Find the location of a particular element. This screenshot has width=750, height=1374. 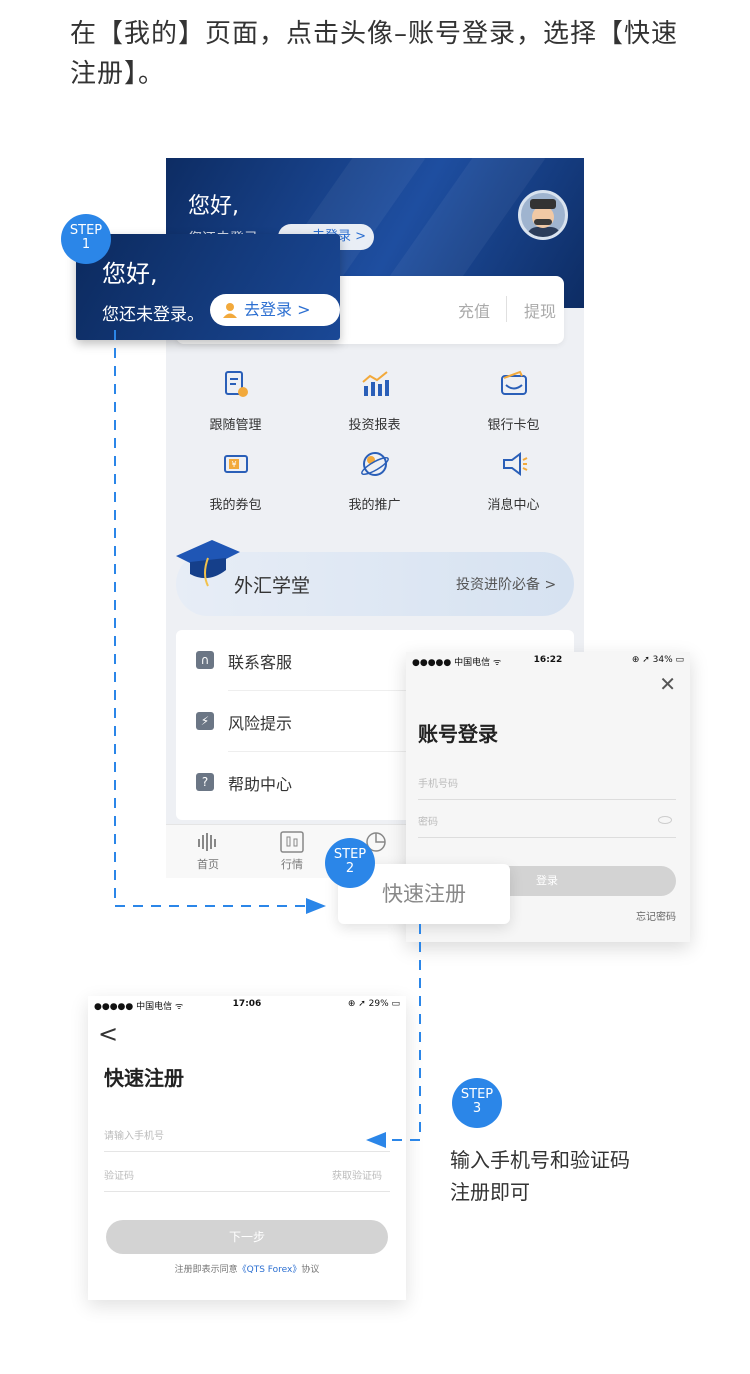

connector-step2-step3 is located at coordinates (404, 1032).